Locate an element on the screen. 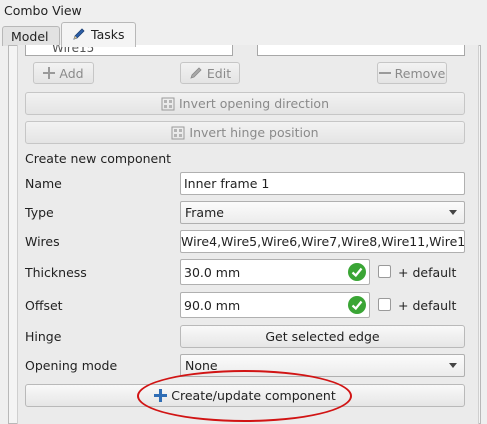 This screenshot has width=487, height=424. get-selected-edge-button: Get selected edge is located at coordinates (322, 336).